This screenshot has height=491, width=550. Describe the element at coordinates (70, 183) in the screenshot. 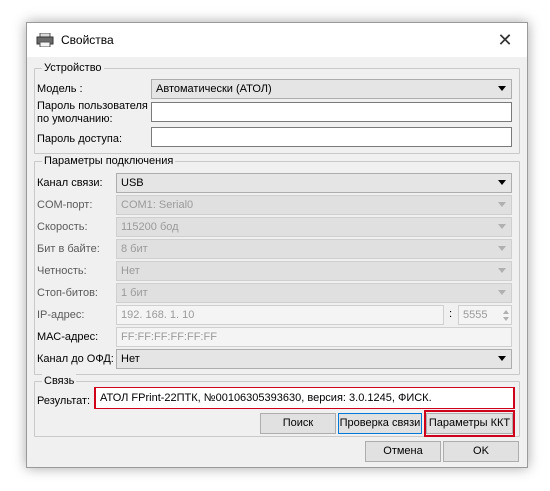

I see `channel-label: Канал связи:` at that location.